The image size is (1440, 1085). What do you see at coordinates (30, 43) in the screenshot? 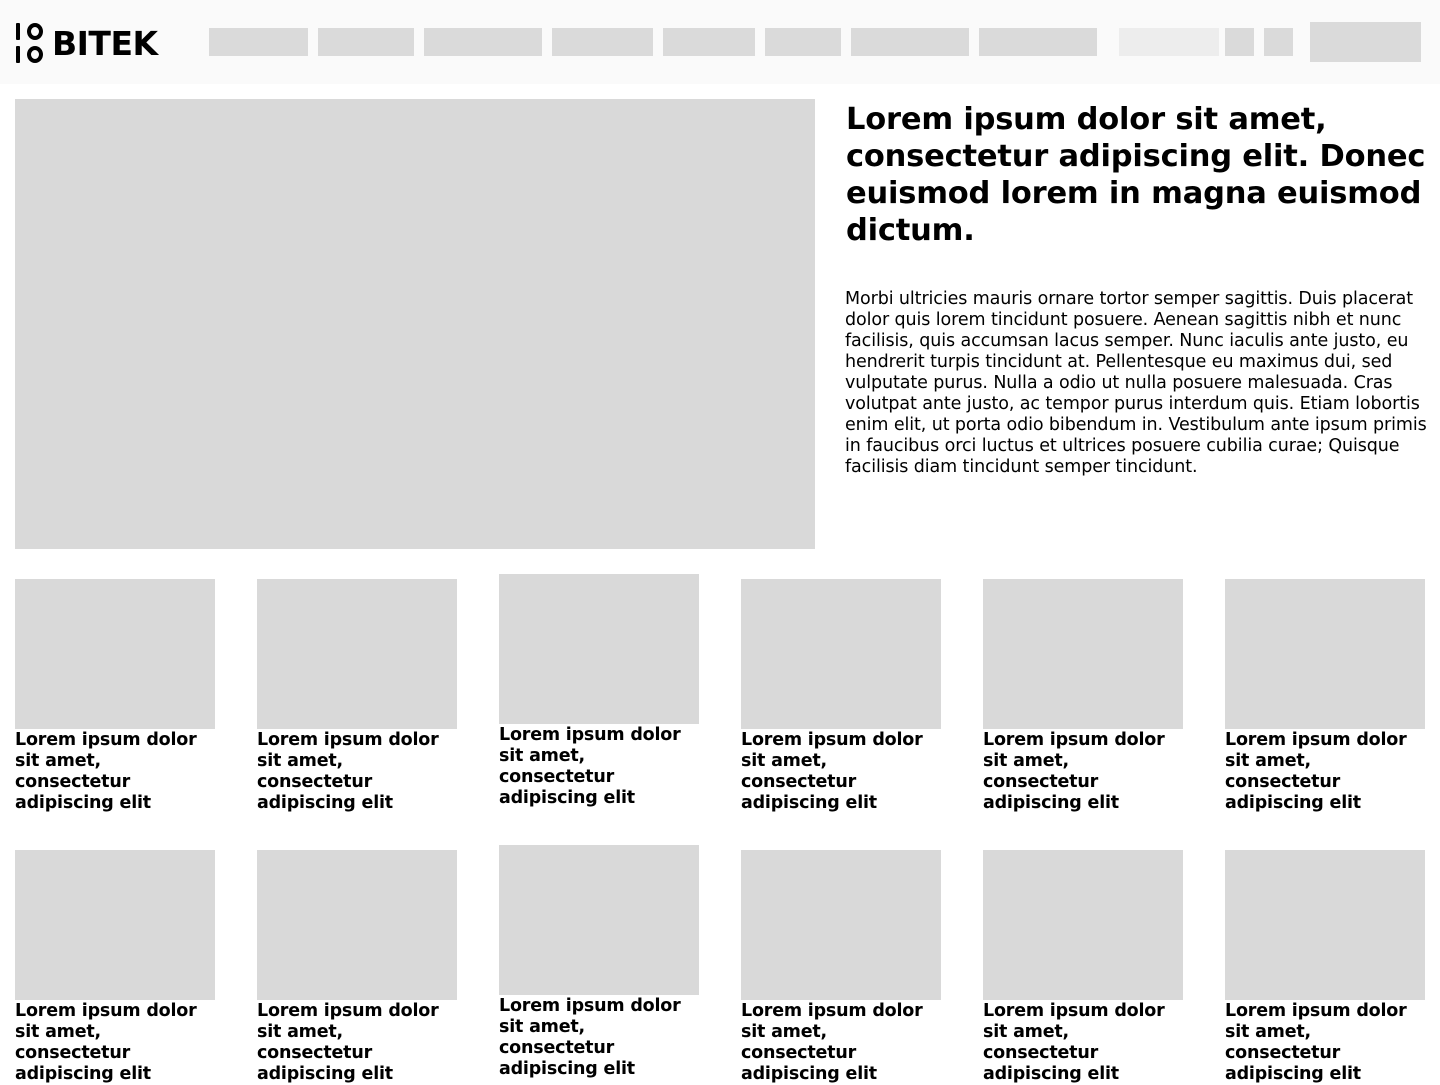
I see `logo-mark-icon` at bounding box center [30, 43].